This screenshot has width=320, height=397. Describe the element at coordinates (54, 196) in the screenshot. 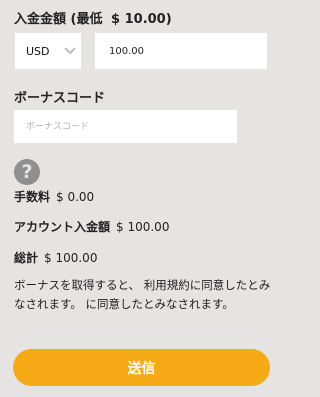

I see `fee-row: 手数料 $ 0.00` at that location.